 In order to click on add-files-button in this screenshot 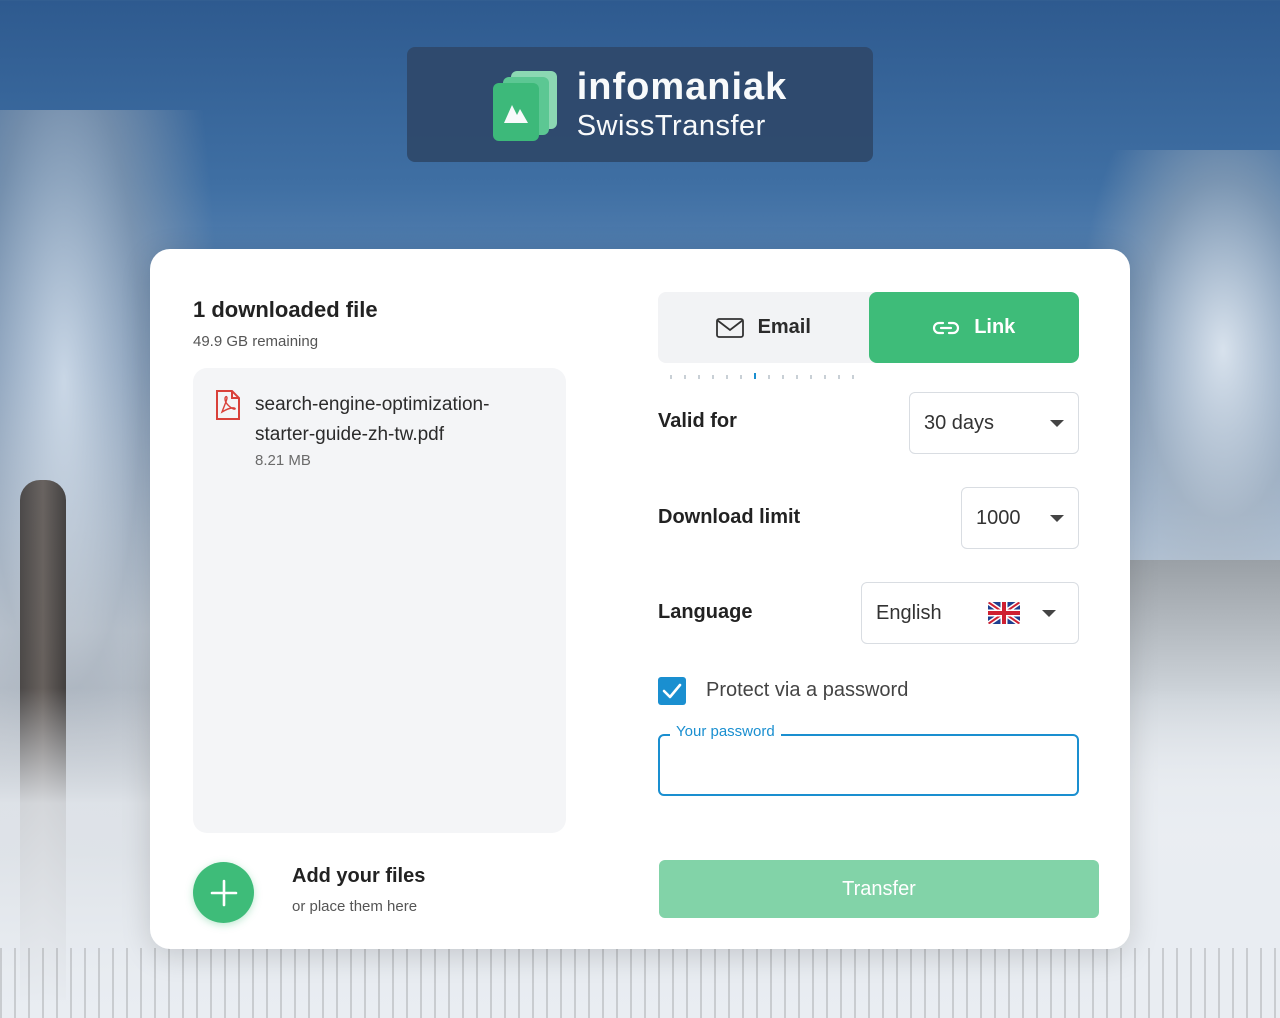, I will do `click(223, 892)`.